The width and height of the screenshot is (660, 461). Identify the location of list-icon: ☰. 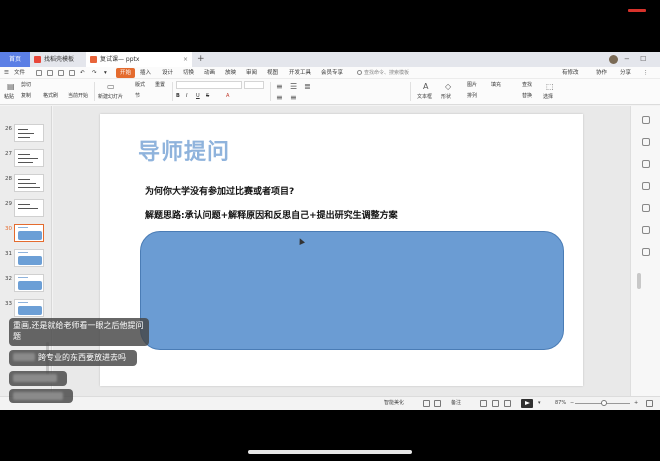
(293, 87).